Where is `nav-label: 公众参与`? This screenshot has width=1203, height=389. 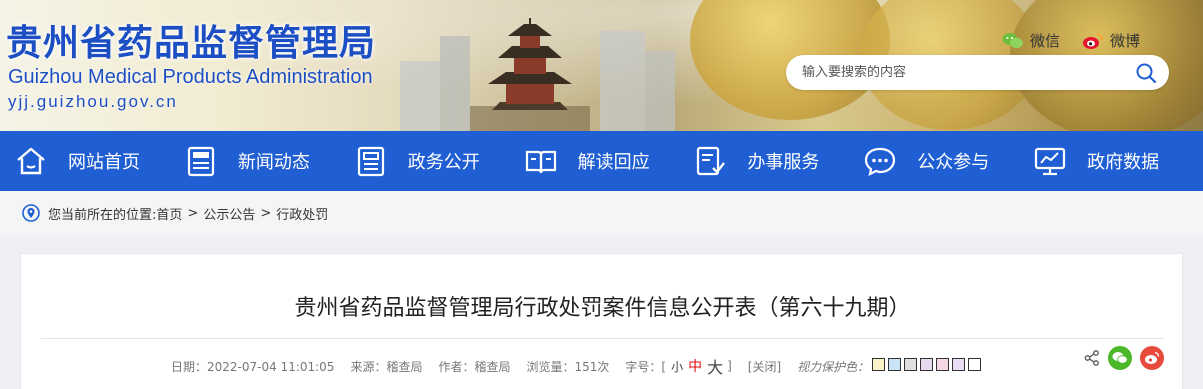 nav-label: 公众参与 is located at coordinates (953, 162).